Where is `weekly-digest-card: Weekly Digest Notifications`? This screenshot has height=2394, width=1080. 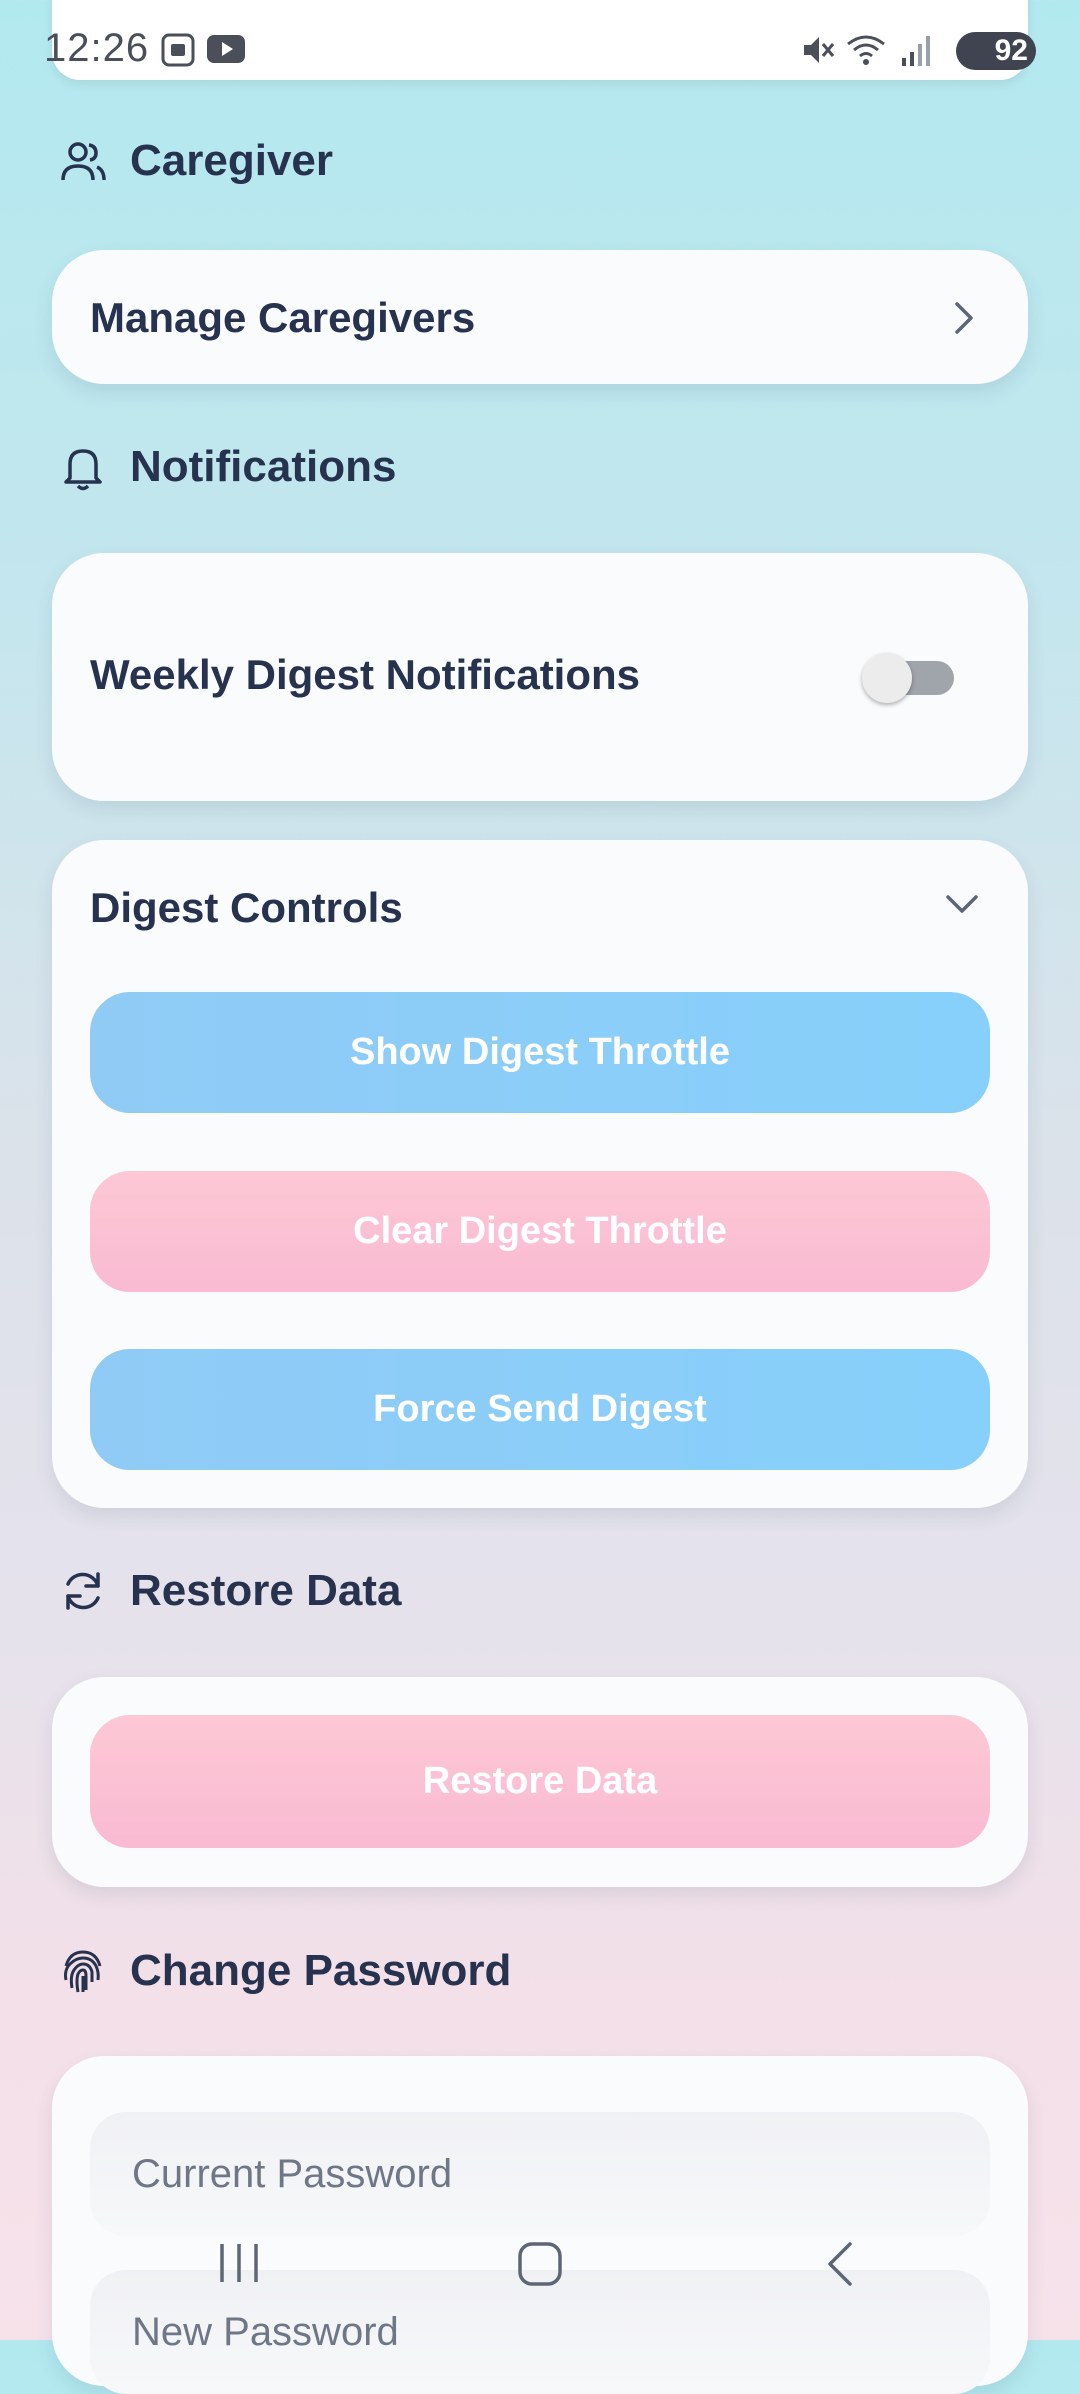
weekly-digest-card: Weekly Digest Notifications is located at coordinates (540, 677).